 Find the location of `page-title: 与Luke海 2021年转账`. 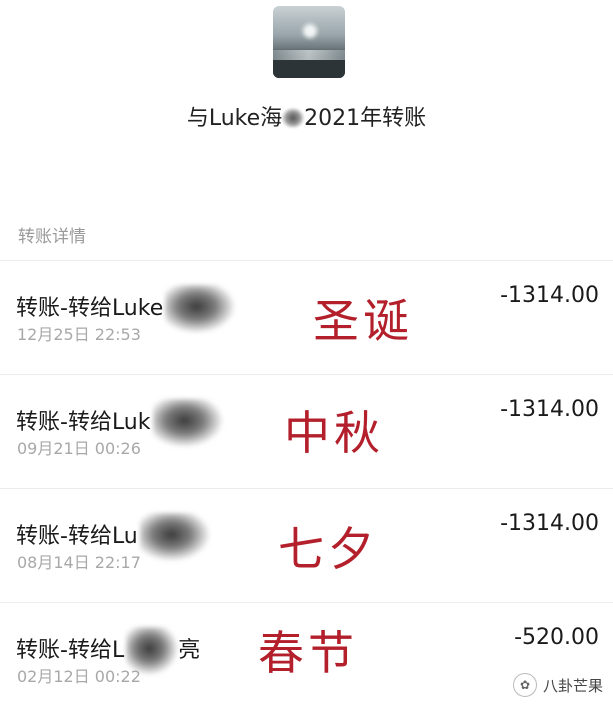

page-title: 与Luke海 2021年转账 is located at coordinates (306, 116).